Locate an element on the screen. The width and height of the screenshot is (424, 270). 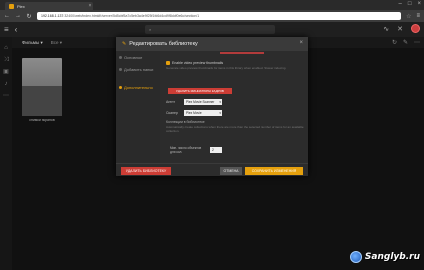
library-type-filter: Фильмы ▾ is located at coordinates (32, 43).